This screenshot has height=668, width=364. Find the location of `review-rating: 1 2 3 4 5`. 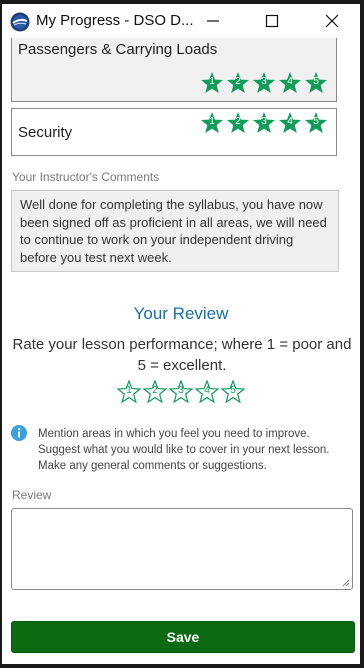

review-rating: 1 2 3 4 5 is located at coordinates (181, 392).